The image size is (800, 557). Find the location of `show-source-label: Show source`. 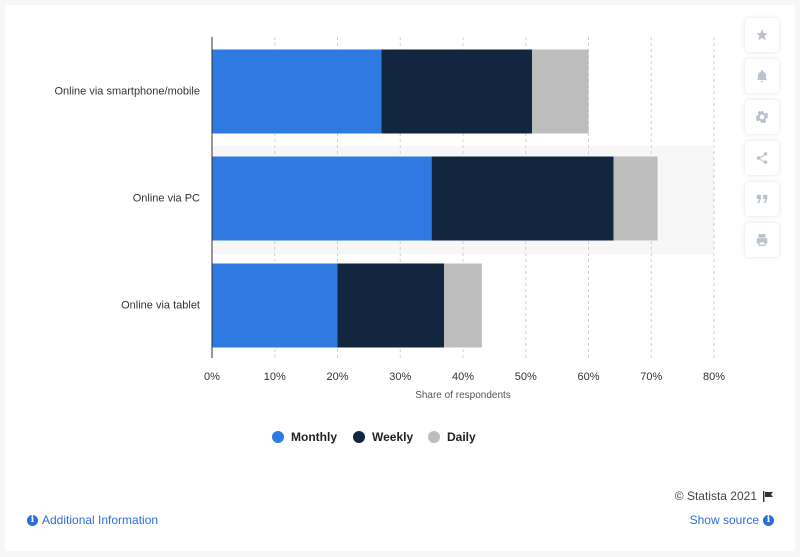

show-source-label: Show source is located at coordinates (724, 520).